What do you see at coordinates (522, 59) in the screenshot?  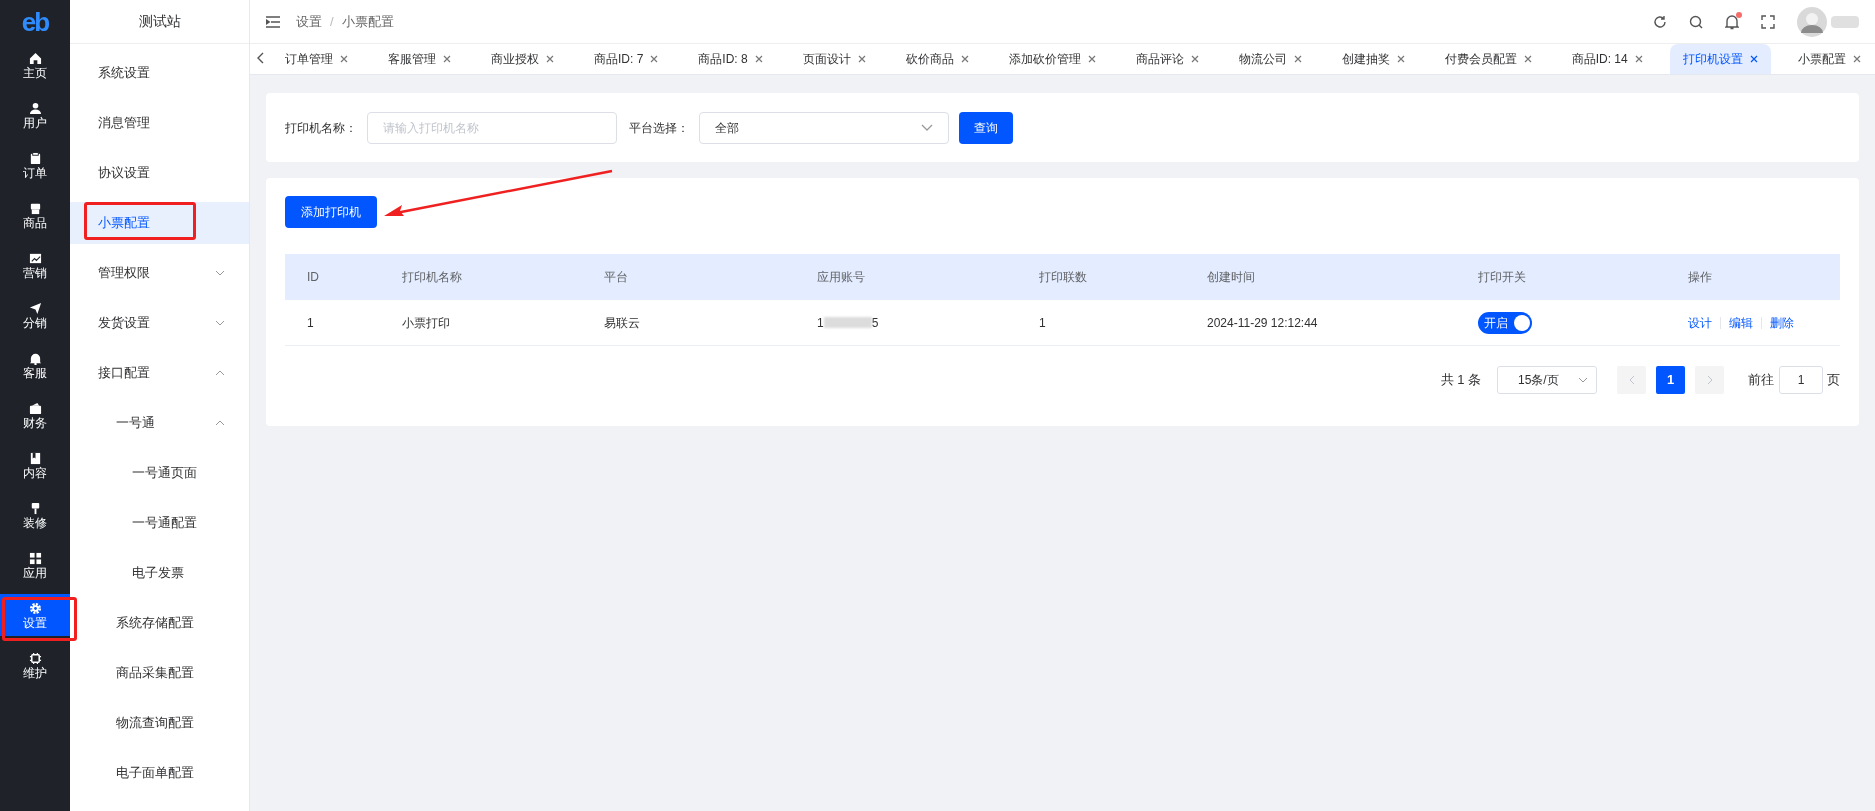 I see `tab: 商业授权` at bounding box center [522, 59].